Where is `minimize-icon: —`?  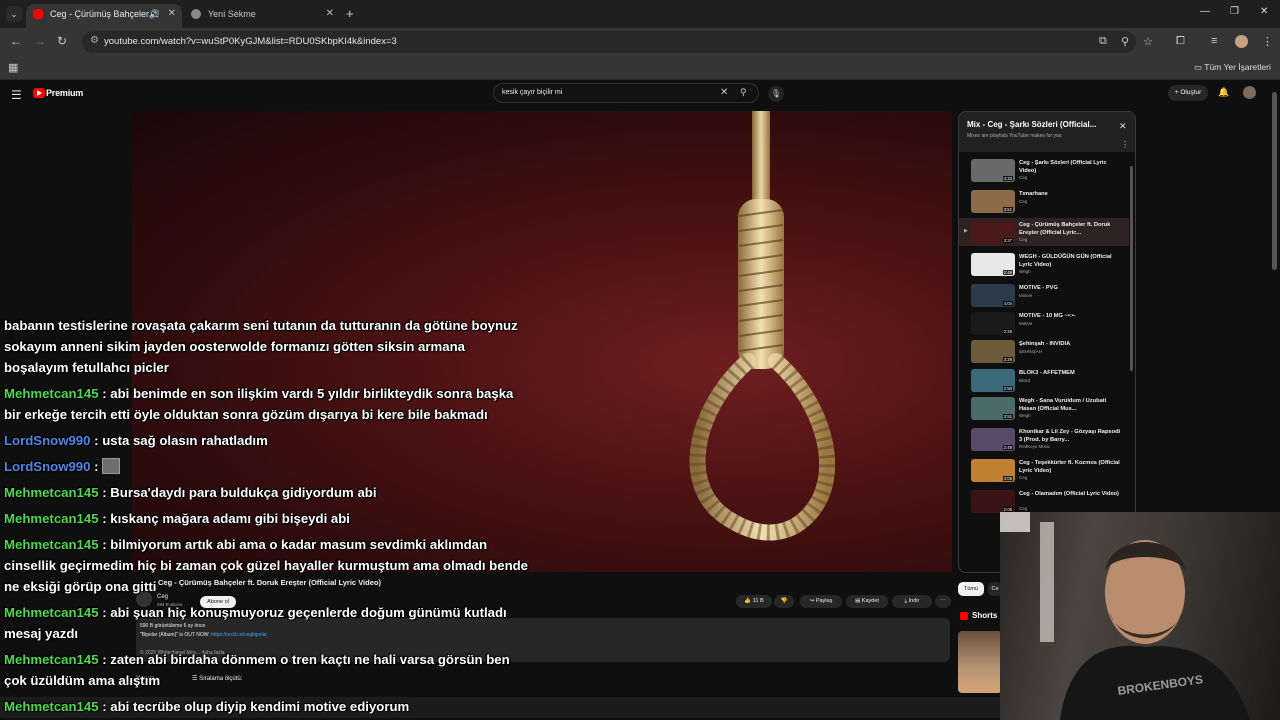 minimize-icon: — is located at coordinates (1205, 11).